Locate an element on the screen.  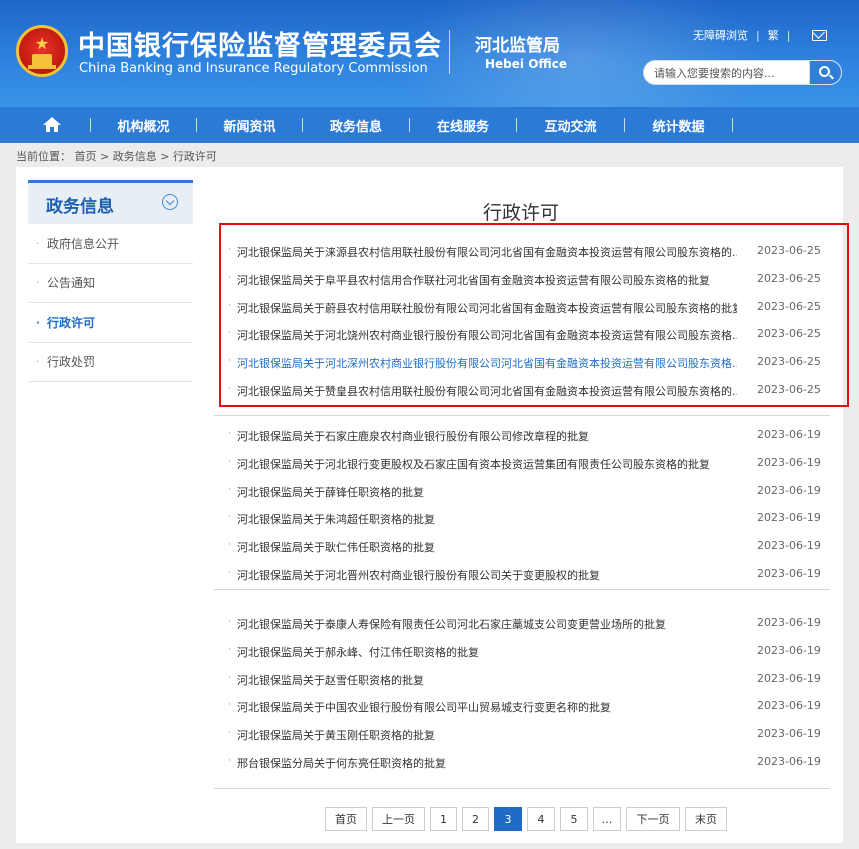
list-item: · 河北银保监局关于薛锋任职资格的批复 2023-06-19 is located at coordinates (522, 491).